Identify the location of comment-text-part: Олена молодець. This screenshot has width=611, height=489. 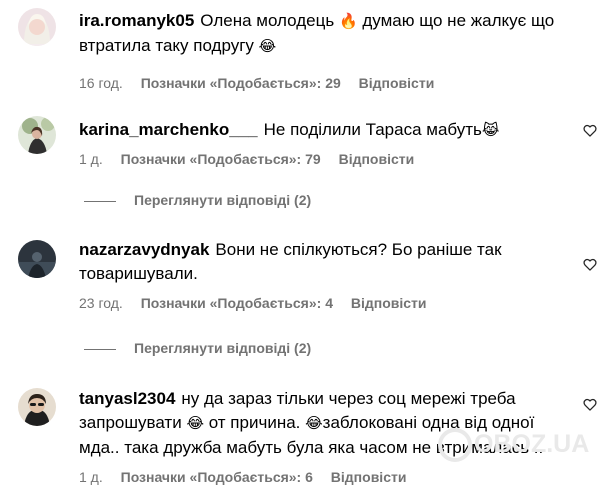
(267, 20).